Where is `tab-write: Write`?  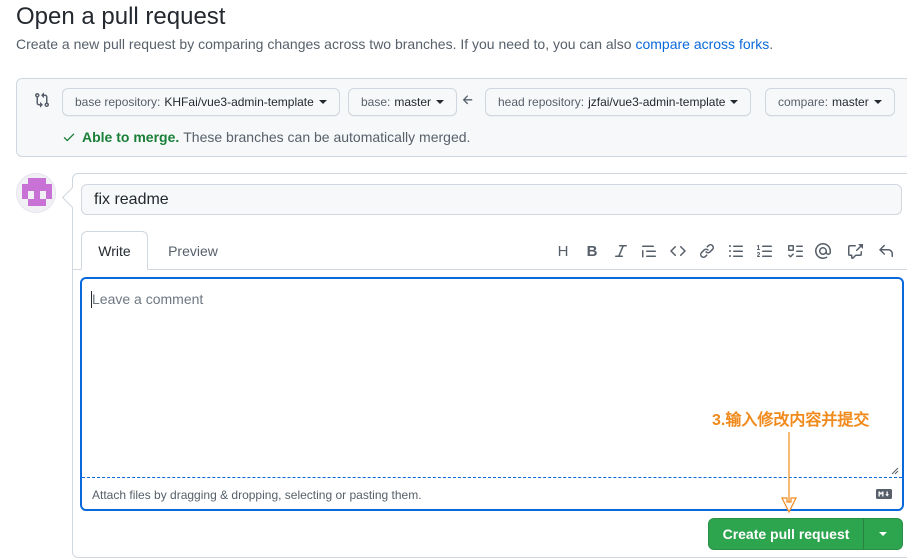
tab-write: Write is located at coordinates (114, 250).